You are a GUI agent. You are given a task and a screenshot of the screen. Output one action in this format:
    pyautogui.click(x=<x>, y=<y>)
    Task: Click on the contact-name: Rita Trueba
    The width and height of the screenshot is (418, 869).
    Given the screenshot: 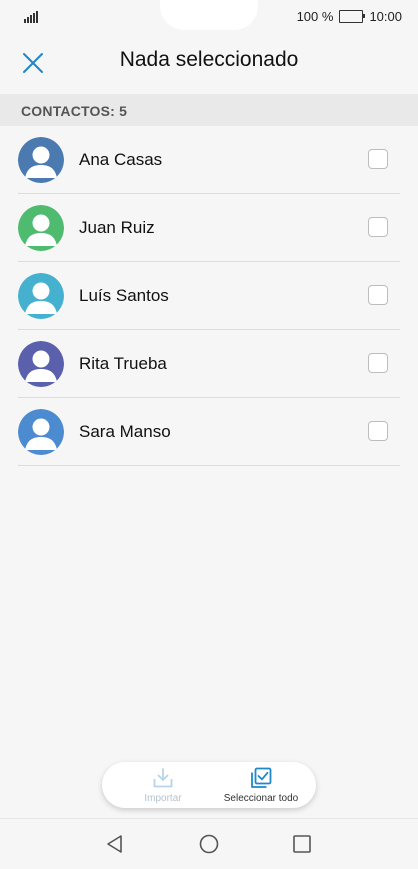 What is the action you would take?
    pyautogui.click(x=123, y=363)
    